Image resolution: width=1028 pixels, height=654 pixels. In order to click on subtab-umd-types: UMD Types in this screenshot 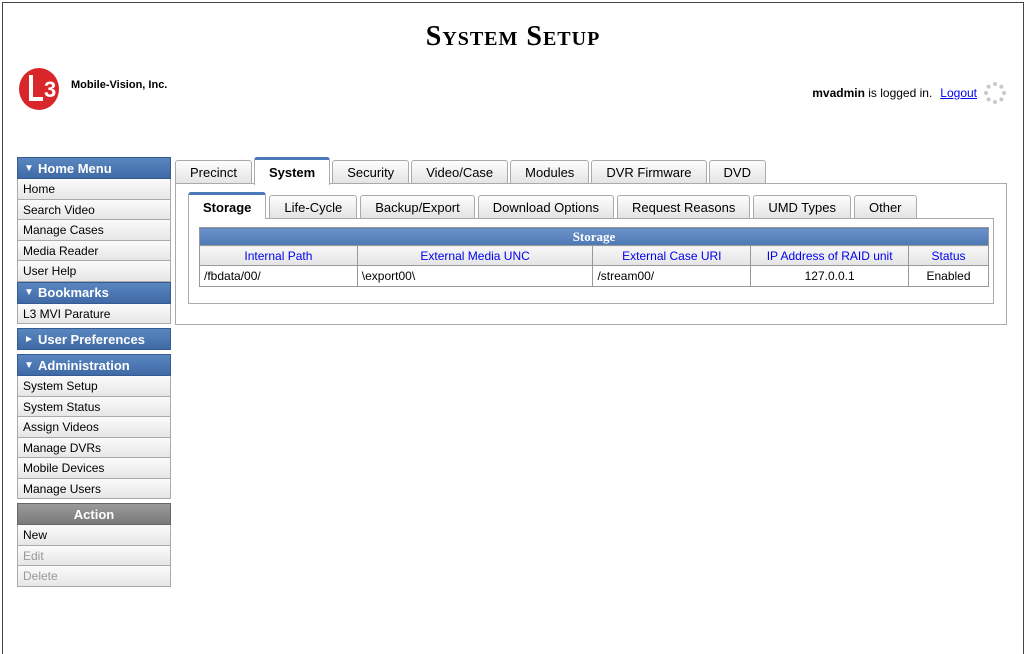, I will do `click(802, 206)`.